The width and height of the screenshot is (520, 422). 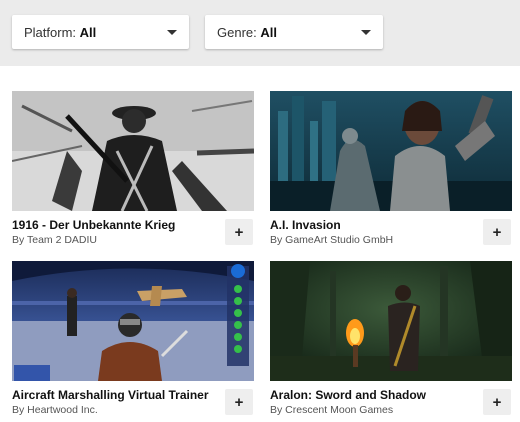 I want to click on platform-filter-dropdown: Platform: All, so click(x=100, y=32).